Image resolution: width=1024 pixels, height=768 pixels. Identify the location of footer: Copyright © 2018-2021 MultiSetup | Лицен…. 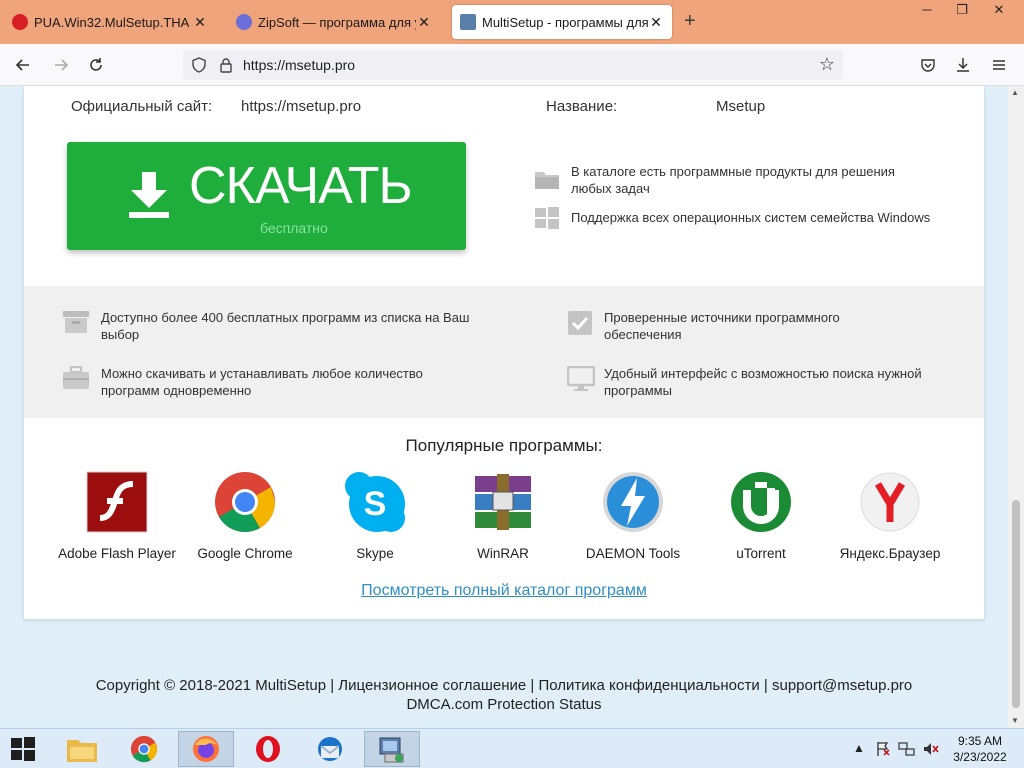
(504, 695).